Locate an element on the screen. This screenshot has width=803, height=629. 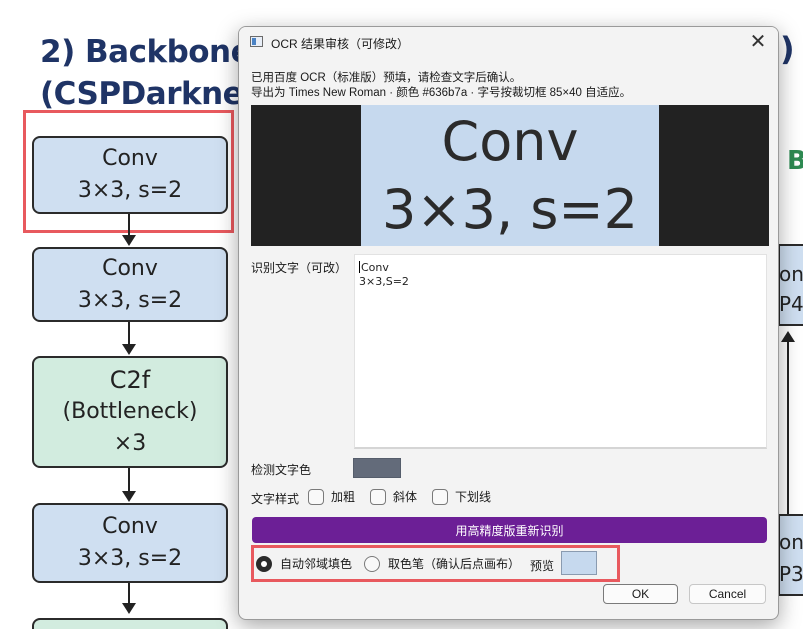
dialog-title: OCR 结果审核（可修改） is located at coordinates (340, 44).